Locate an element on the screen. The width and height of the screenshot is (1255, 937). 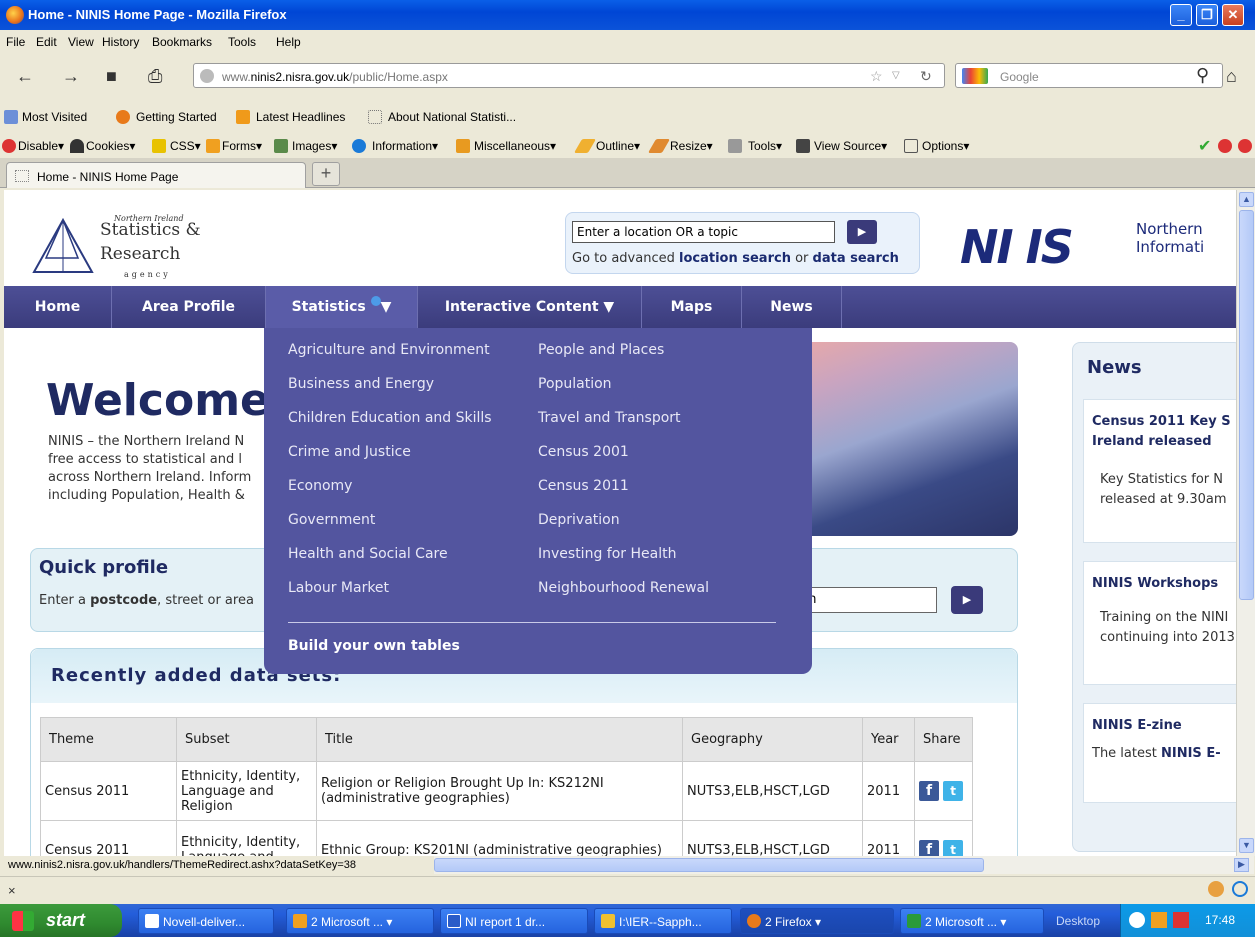
chevron-down-icon: ▽ is located at coordinates (896, 75).